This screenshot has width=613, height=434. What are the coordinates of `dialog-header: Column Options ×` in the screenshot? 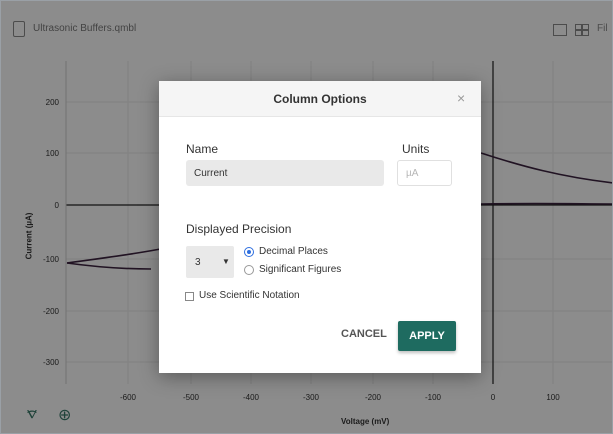 It's located at (320, 99).